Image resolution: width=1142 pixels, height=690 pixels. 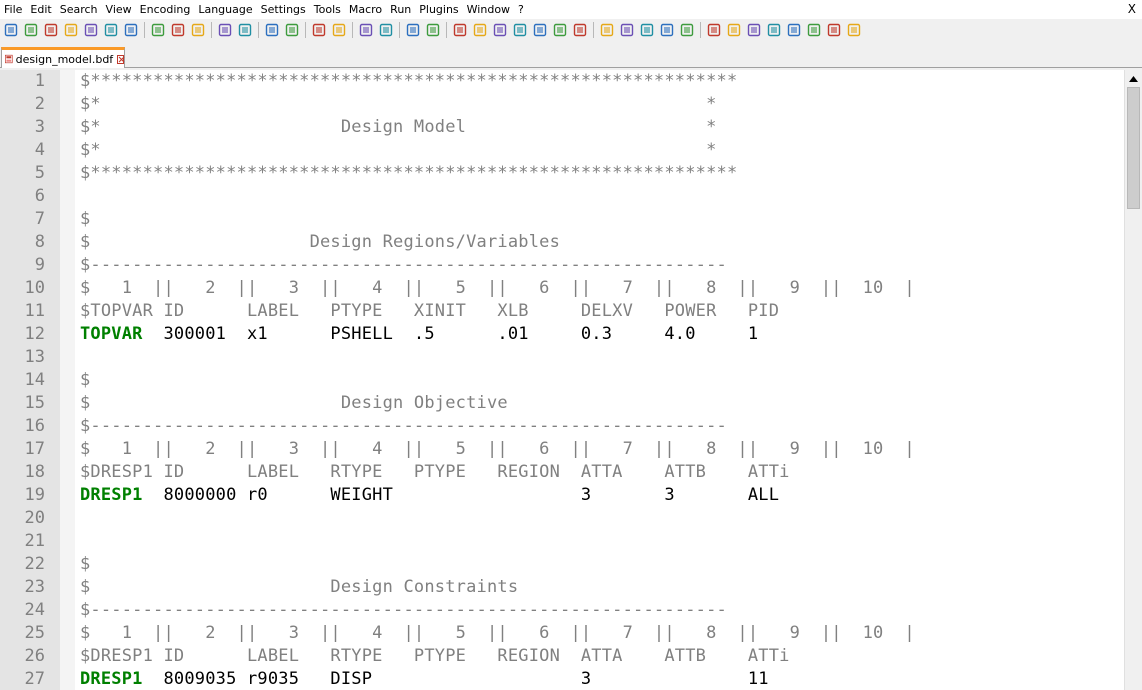 I want to click on comment-token: $* *, so click(x=398, y=104).